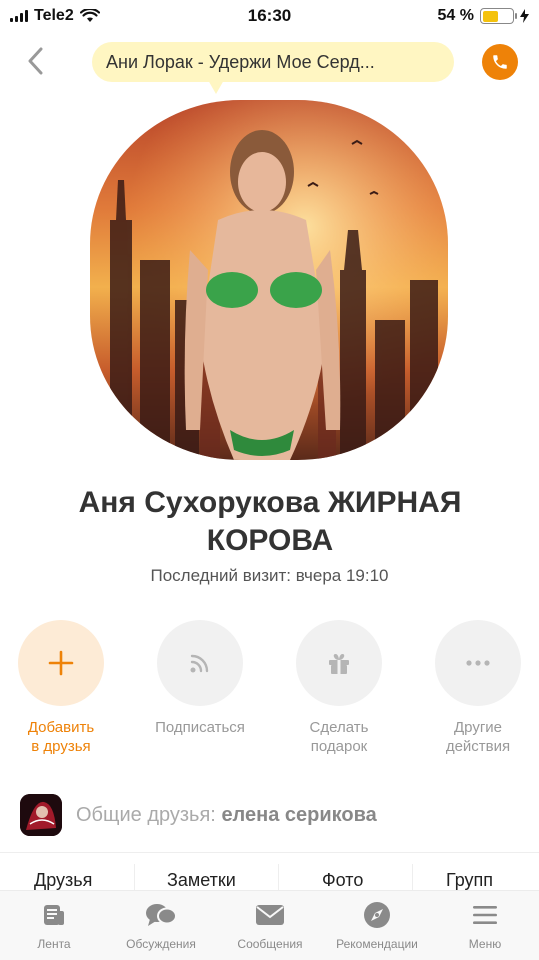 The width and height of the screenshot is (539, 960). I want to click on mutual-friends-row: Общие друзья: елена серикова, so click(198, 815).